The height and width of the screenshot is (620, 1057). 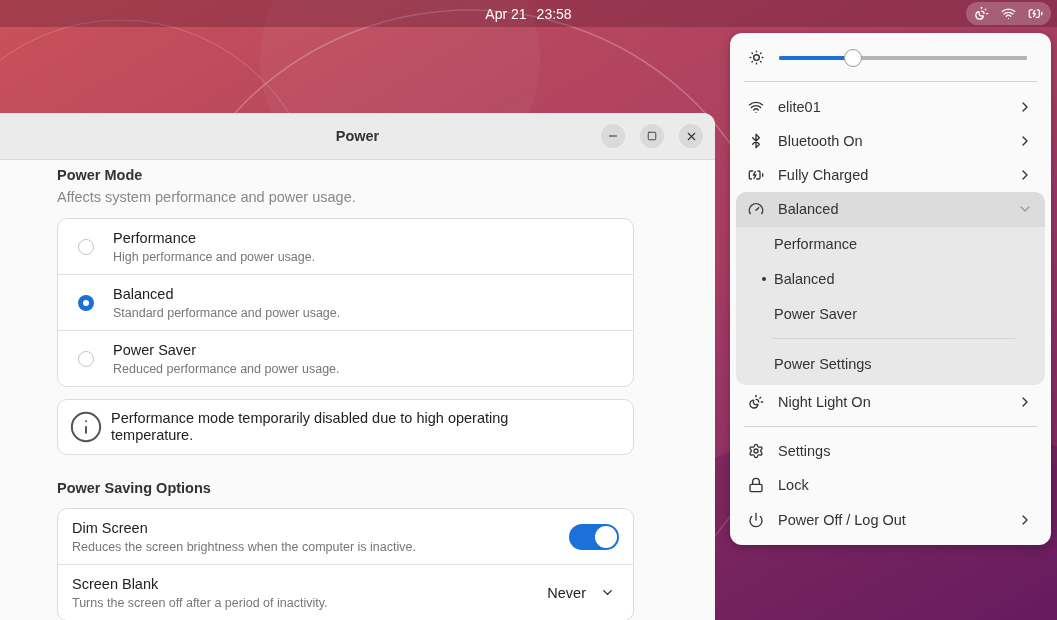 I want to click on settings-icon, so click(x=756, y=451).